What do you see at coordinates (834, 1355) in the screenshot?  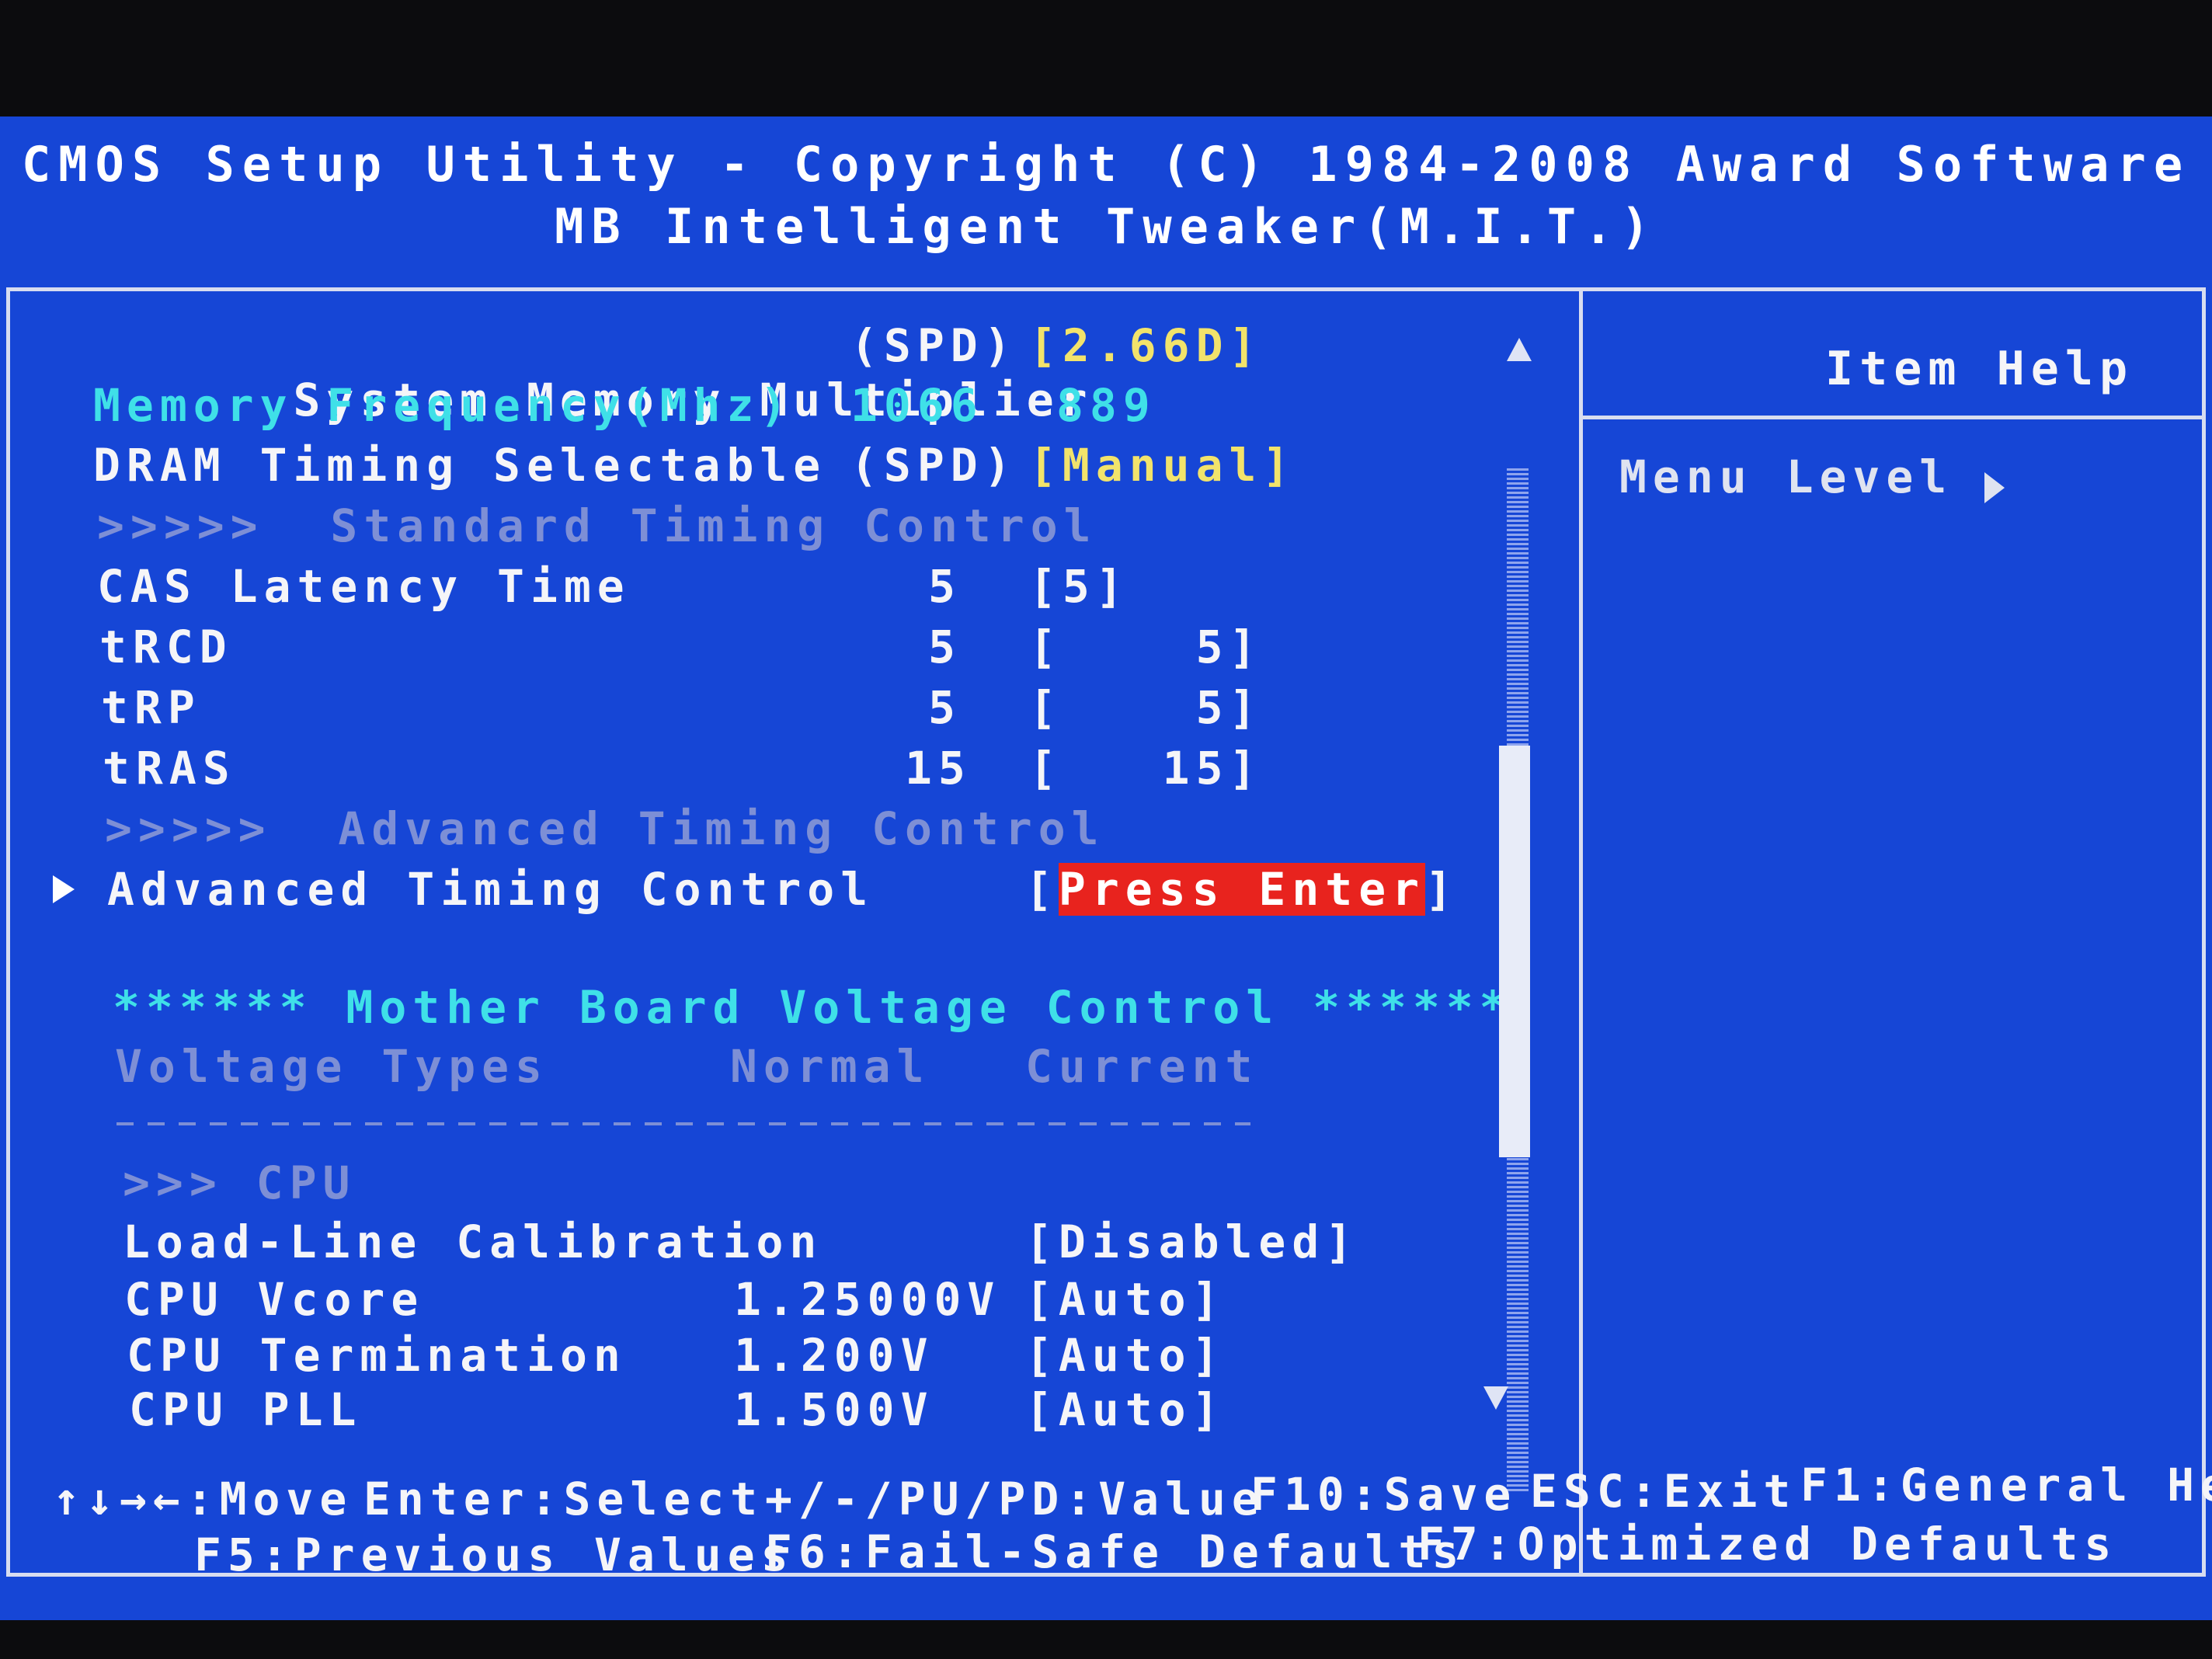 I see `cpu-termination-normal: 1.200V` at bounding box center [834, 1355].